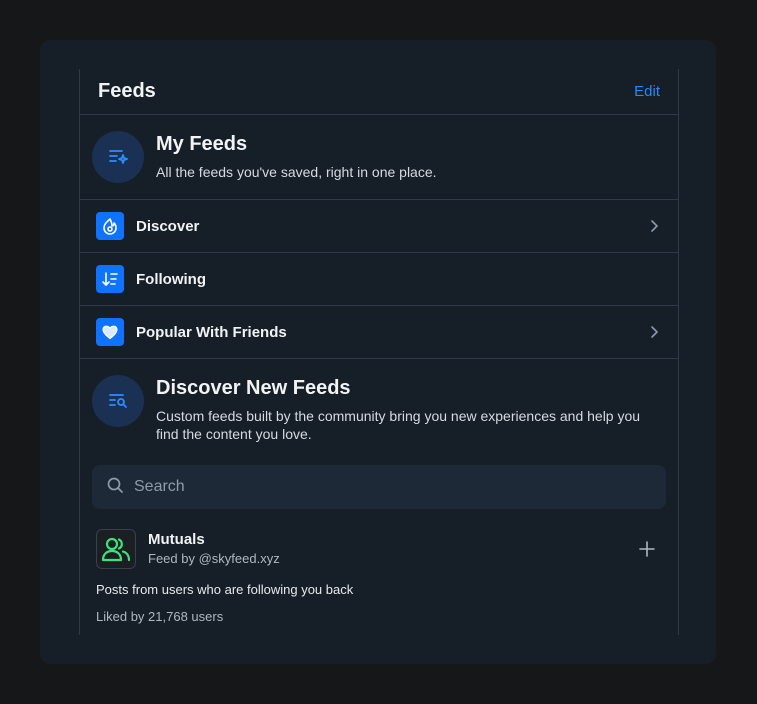 This screenshot has width=757, height=704. What do you see at coordinates (118, 401) in the screenshot?
I see `feeds-search-icon` at bounding box center [118, 401].